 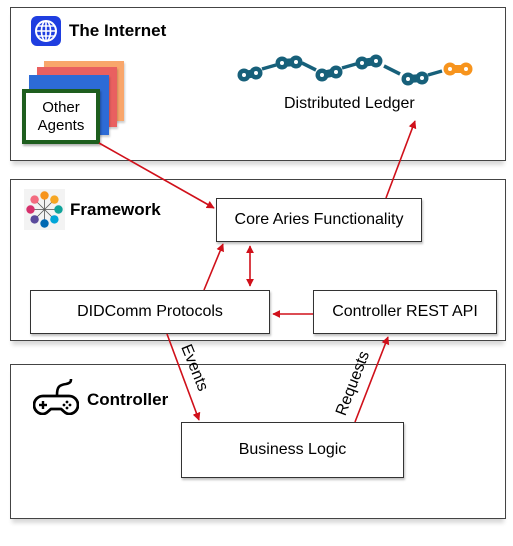 I want to click on controller-rest-api-box: Controller REST API, so click(x=405, y=312).